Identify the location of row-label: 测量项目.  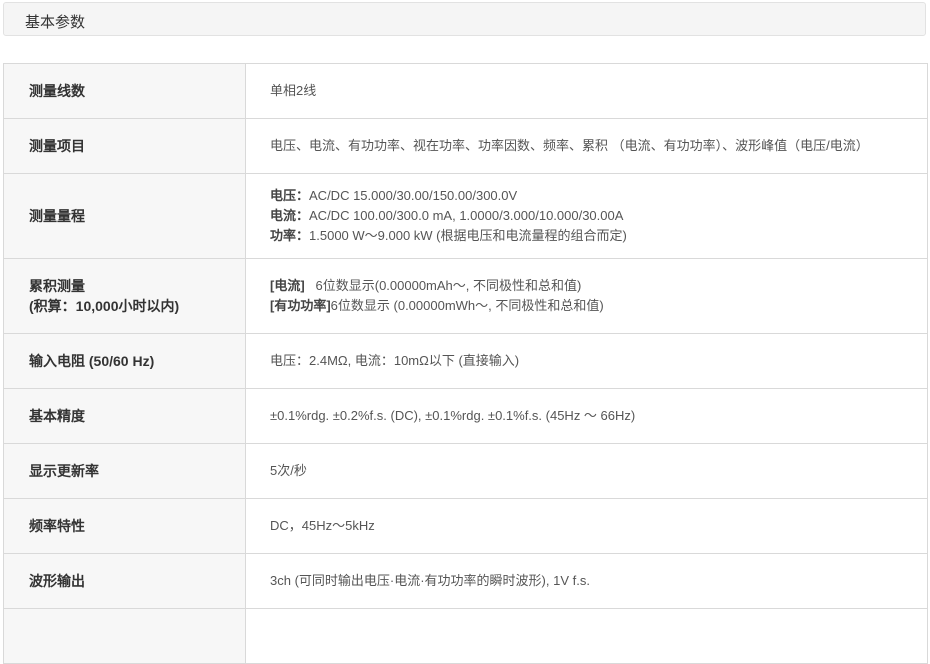
(124, 146).